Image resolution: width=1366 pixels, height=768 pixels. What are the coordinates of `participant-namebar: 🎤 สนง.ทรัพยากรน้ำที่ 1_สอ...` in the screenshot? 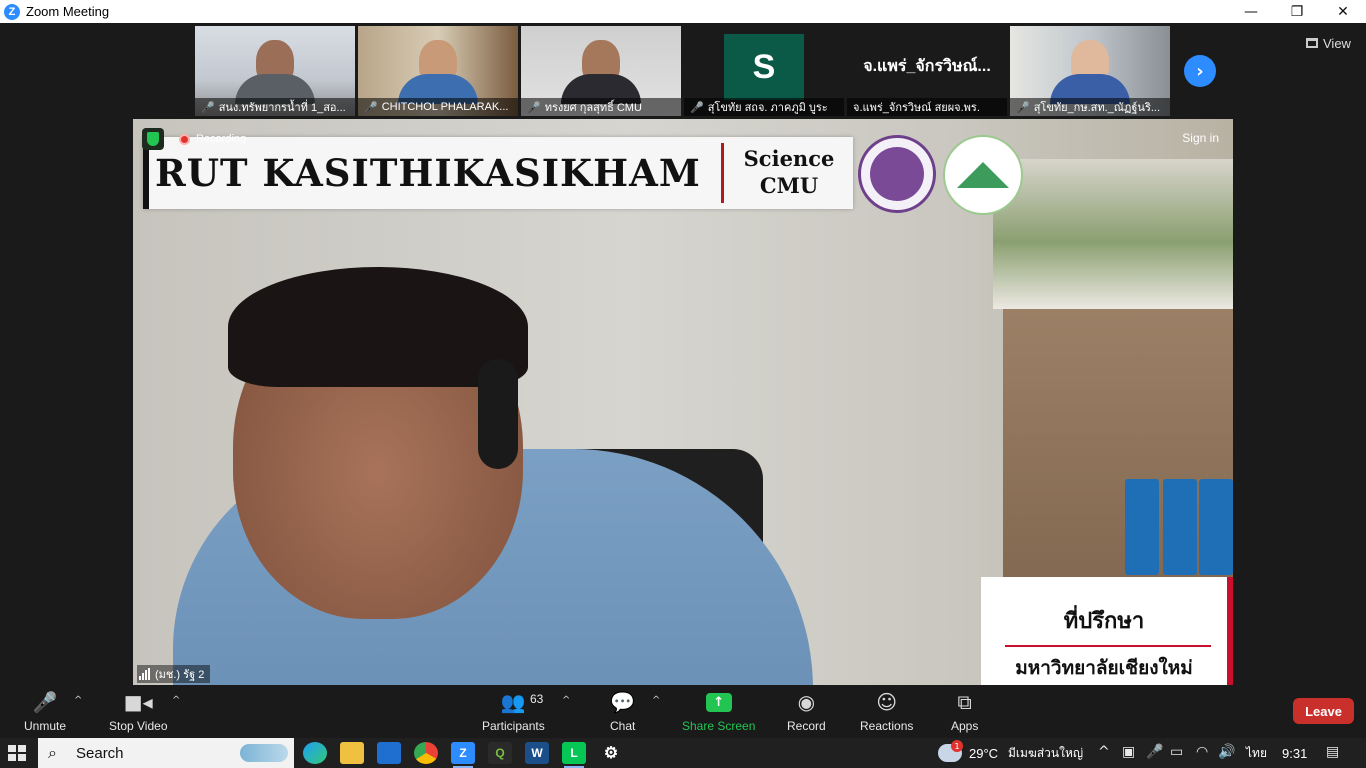 It's located at (275, 107).